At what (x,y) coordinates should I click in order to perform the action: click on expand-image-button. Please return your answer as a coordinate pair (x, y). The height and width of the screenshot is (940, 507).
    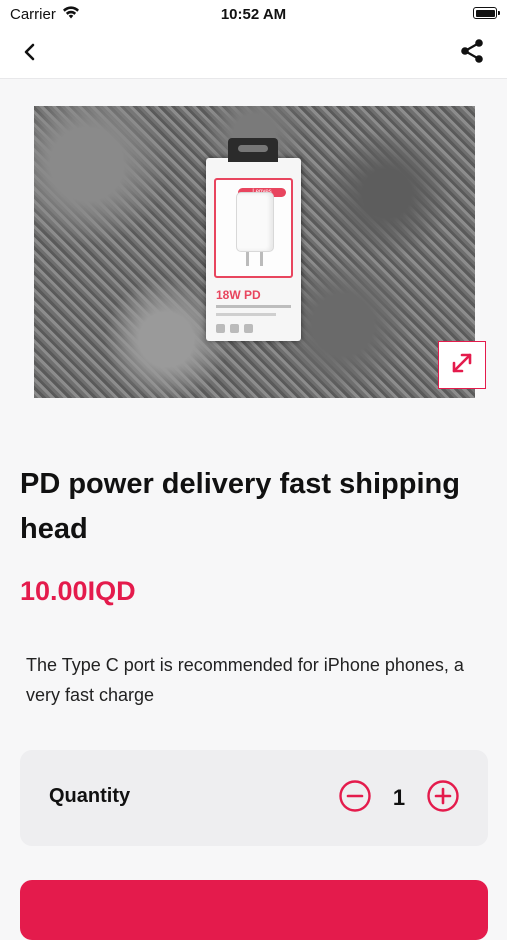
    Looking at the image, I should click on (462, 365).